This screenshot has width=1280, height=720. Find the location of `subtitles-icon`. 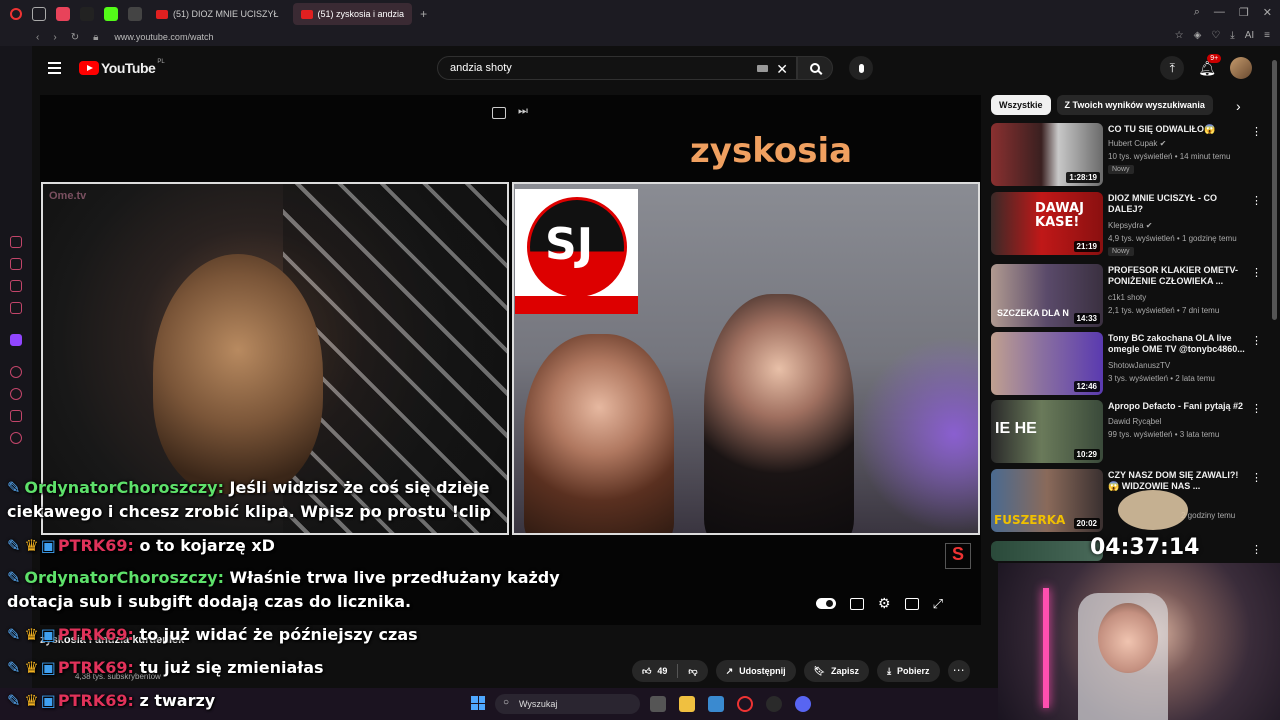

subtitles-icon is located at coordinates (857, 603).